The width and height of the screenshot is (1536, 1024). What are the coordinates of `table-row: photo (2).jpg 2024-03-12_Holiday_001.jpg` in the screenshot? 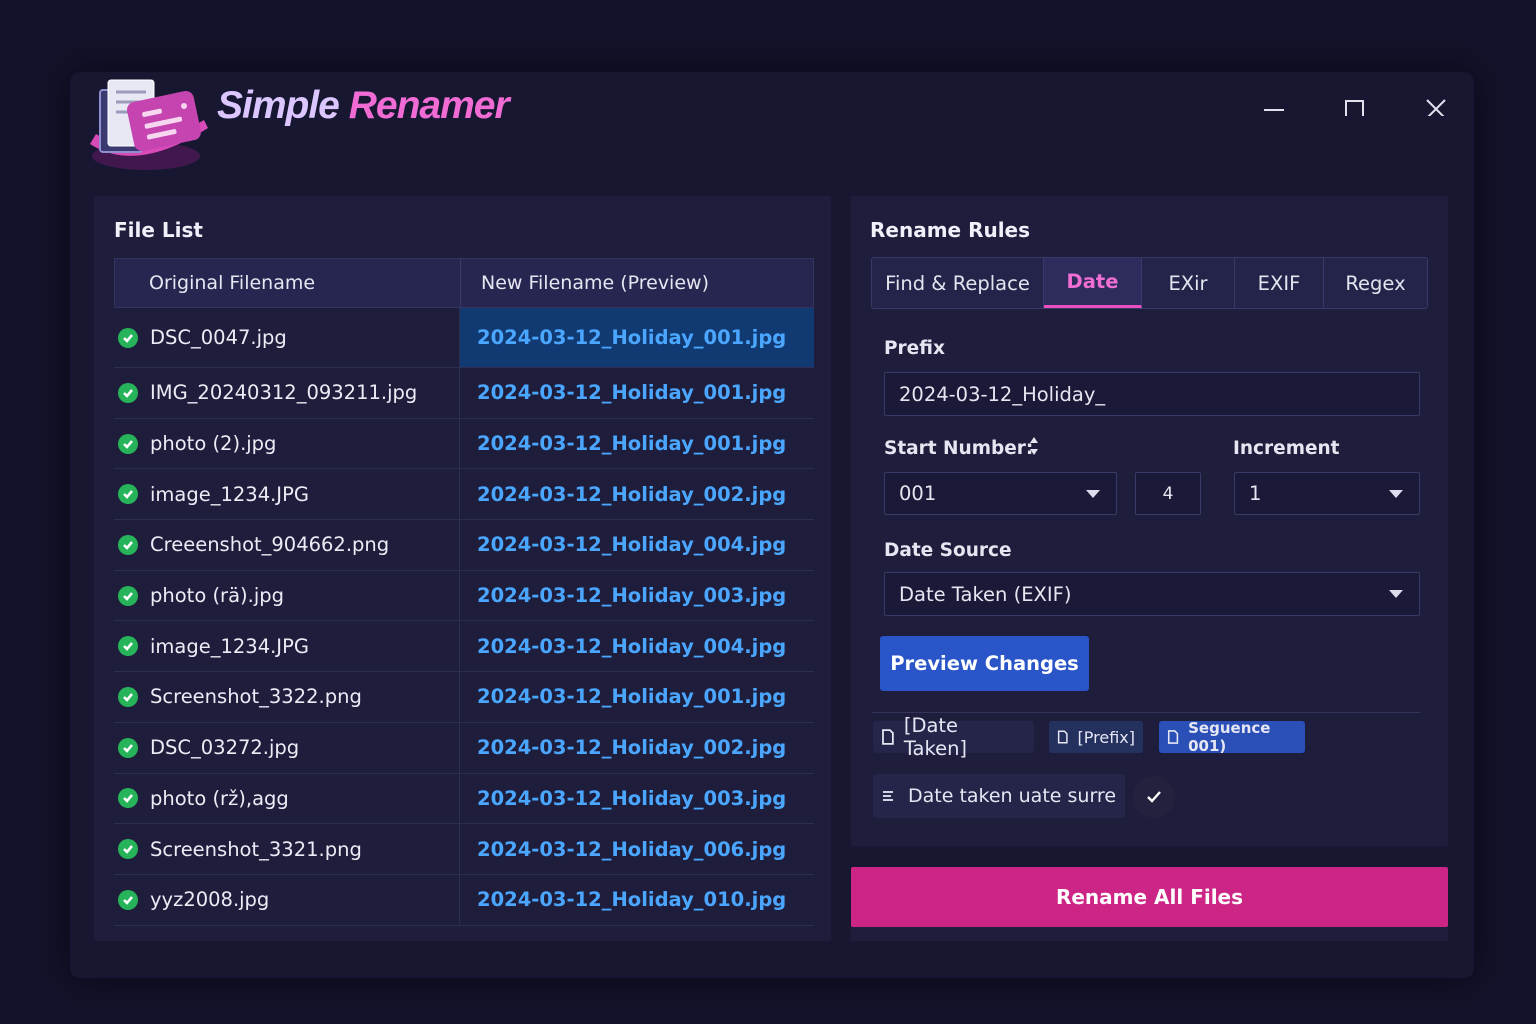 It's located at (464, 444).